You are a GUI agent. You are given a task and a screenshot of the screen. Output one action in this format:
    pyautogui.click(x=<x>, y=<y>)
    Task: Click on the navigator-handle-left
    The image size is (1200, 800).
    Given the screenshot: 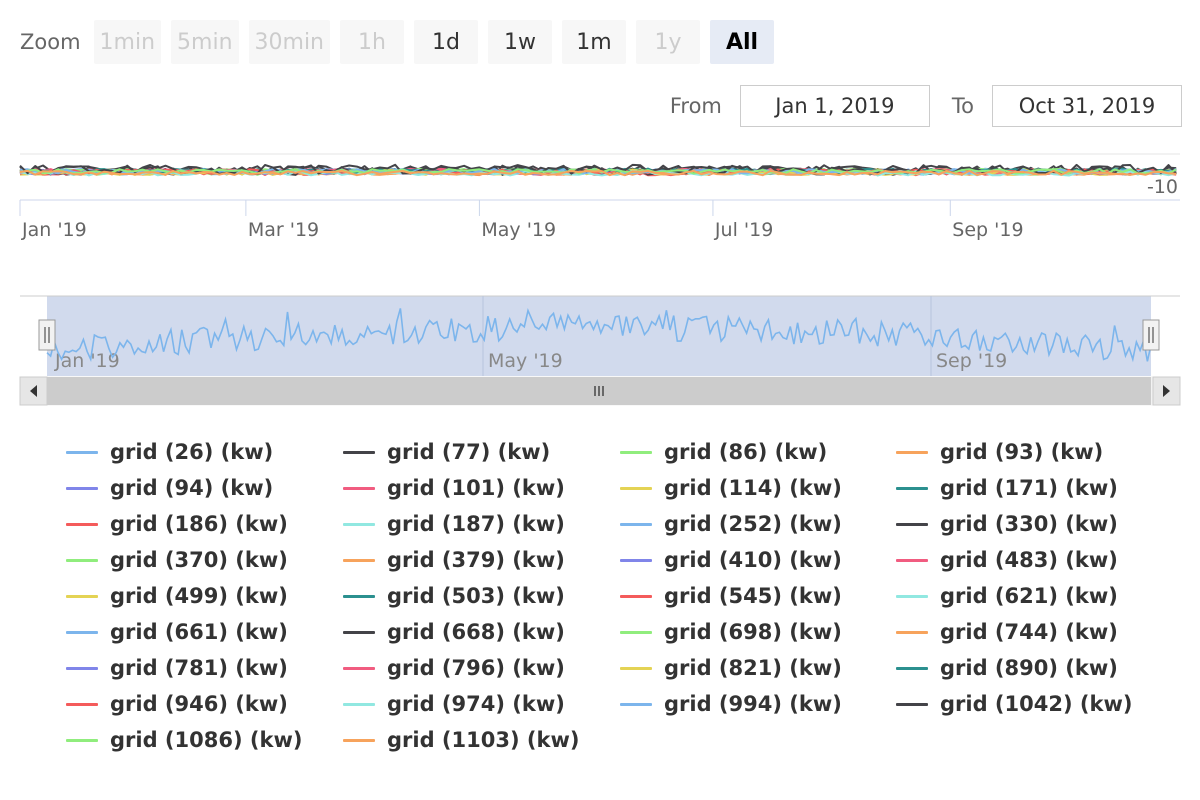 What is the action you would take?
    pyautogui.click(x=47, y=335)
    